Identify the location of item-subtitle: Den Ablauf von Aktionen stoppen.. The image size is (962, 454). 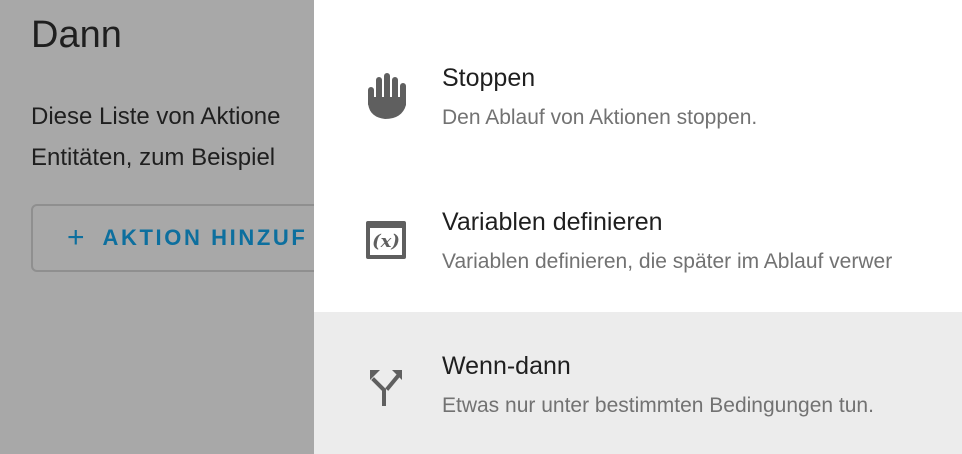
(600, 117).